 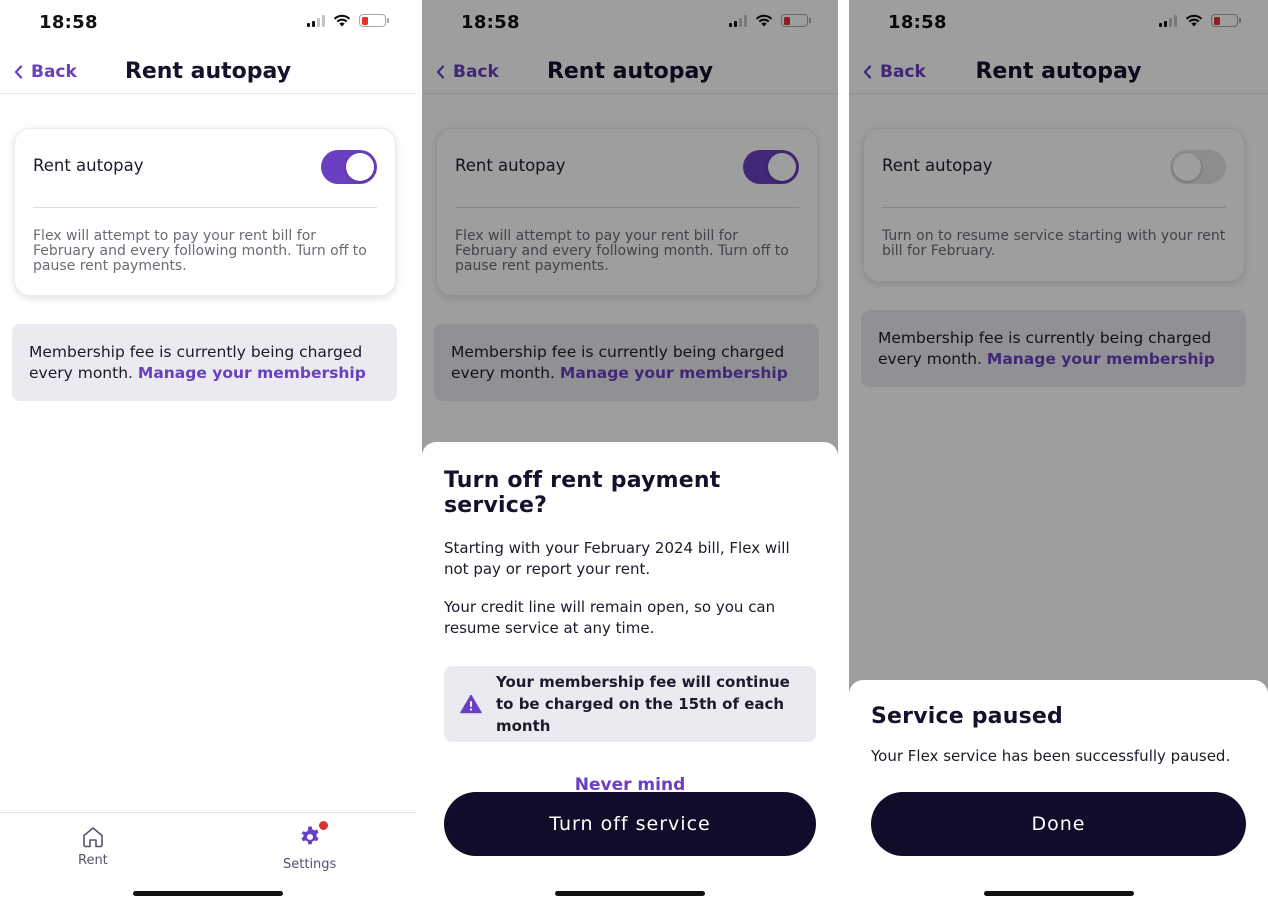 I want to click on home-icon, so click(x=93, y=837).